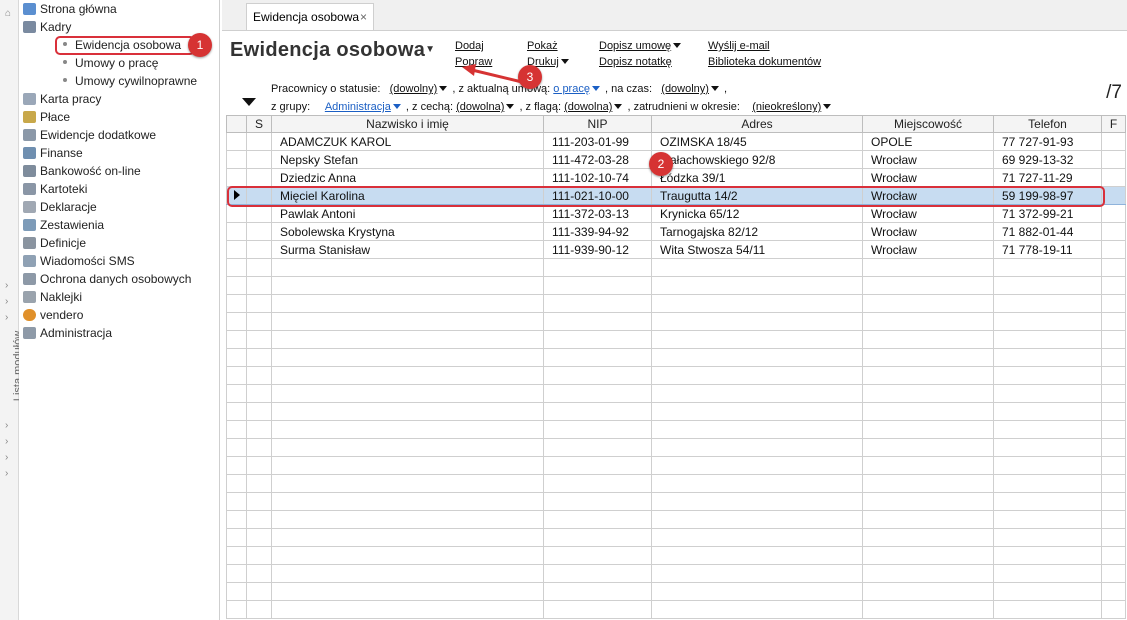 Image resolution: width=1127 pixels, height=620 pixels. What do you see at coordinates (310, 16) in the screenshot?
I see `tab-ewidencja-osobowa: Ewidencja osobowa ×` at bounding box center [310, 16].